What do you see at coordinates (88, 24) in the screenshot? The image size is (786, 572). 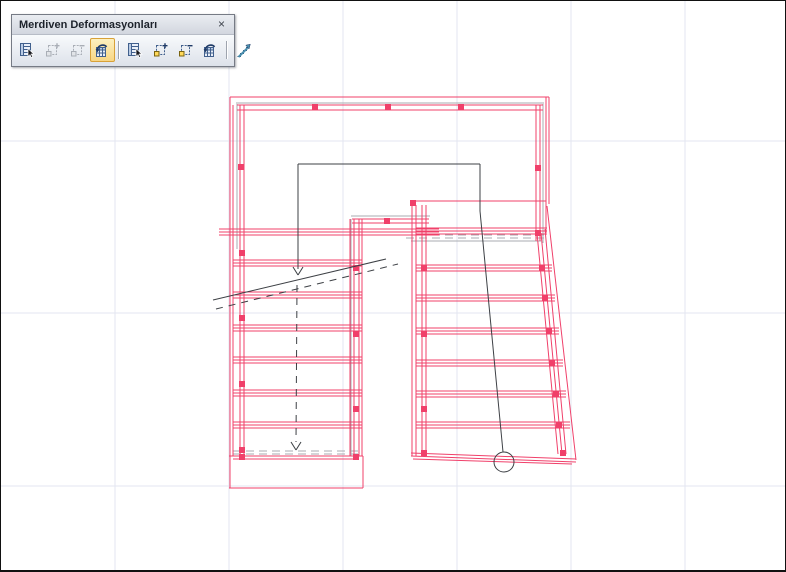 I see `panel-title: Merdiven Deformasyonları` at bounding box center [88, 24].